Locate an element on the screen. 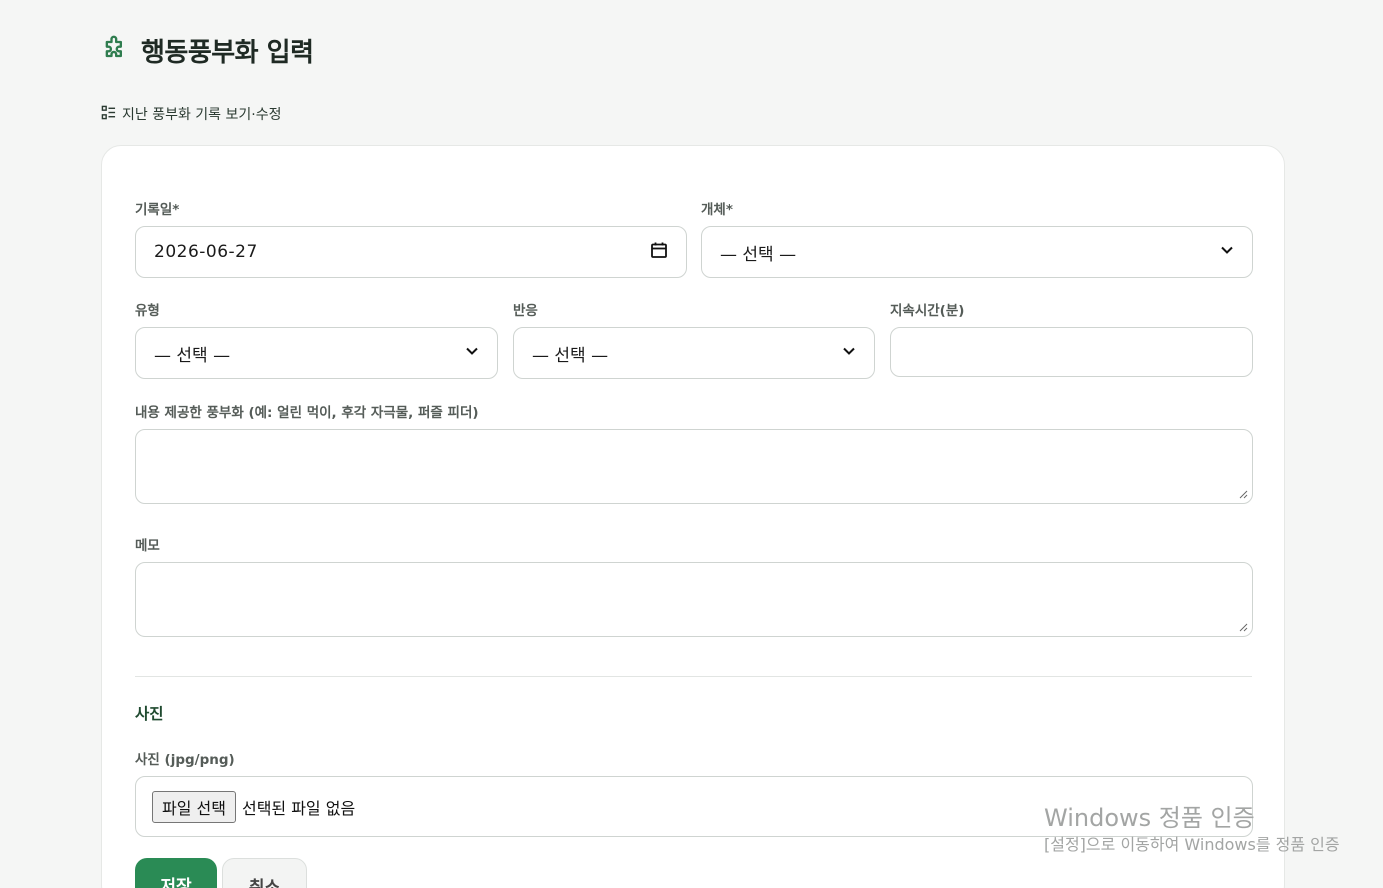 The image size is (1383, 888). reaction-label: 반응 is located at coordinates (525, 311).